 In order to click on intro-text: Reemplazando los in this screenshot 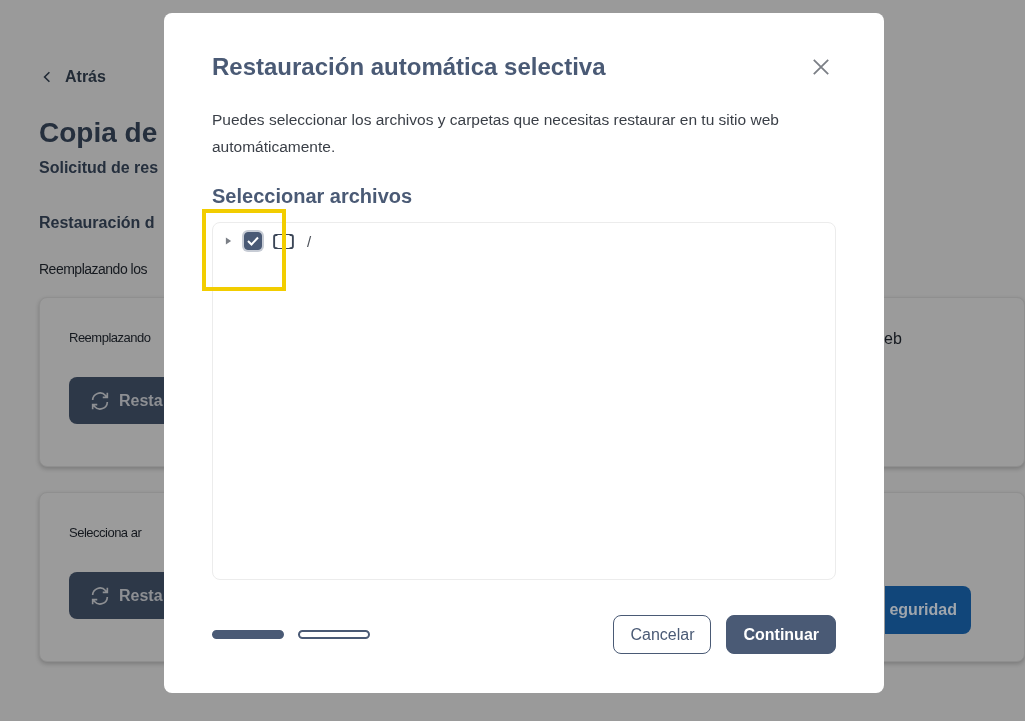, I will do `click(93, 269)`.